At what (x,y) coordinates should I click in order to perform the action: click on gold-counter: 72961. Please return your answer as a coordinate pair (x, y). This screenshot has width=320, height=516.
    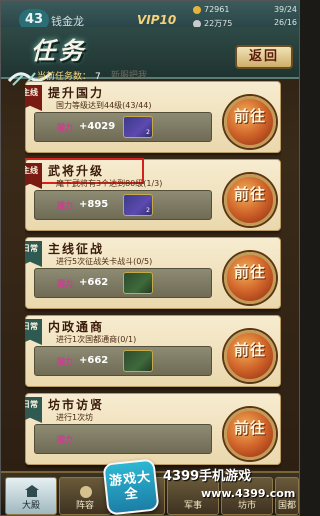
    Looking at the image, I should click on (211, 9).